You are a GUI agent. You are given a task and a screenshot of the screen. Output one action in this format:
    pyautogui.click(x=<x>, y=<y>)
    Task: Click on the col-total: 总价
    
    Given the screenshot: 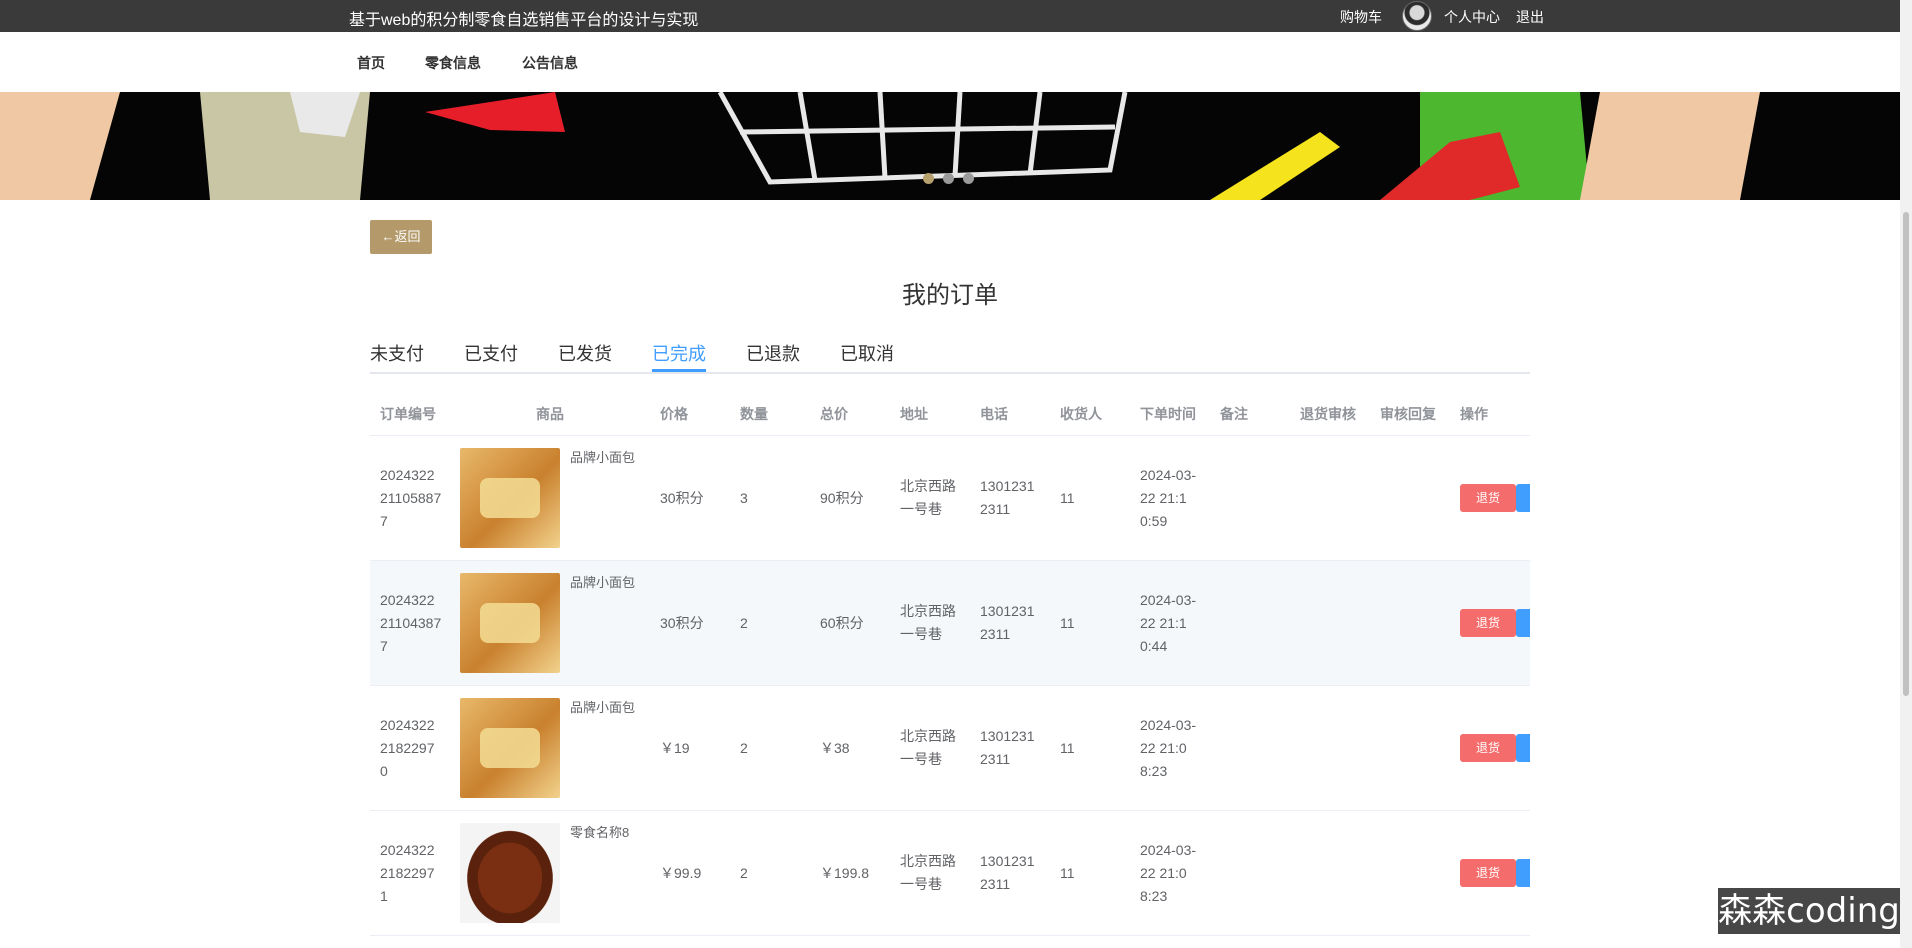 What is the action you would take?
    pyautogui.click(x=834, y=414)
    